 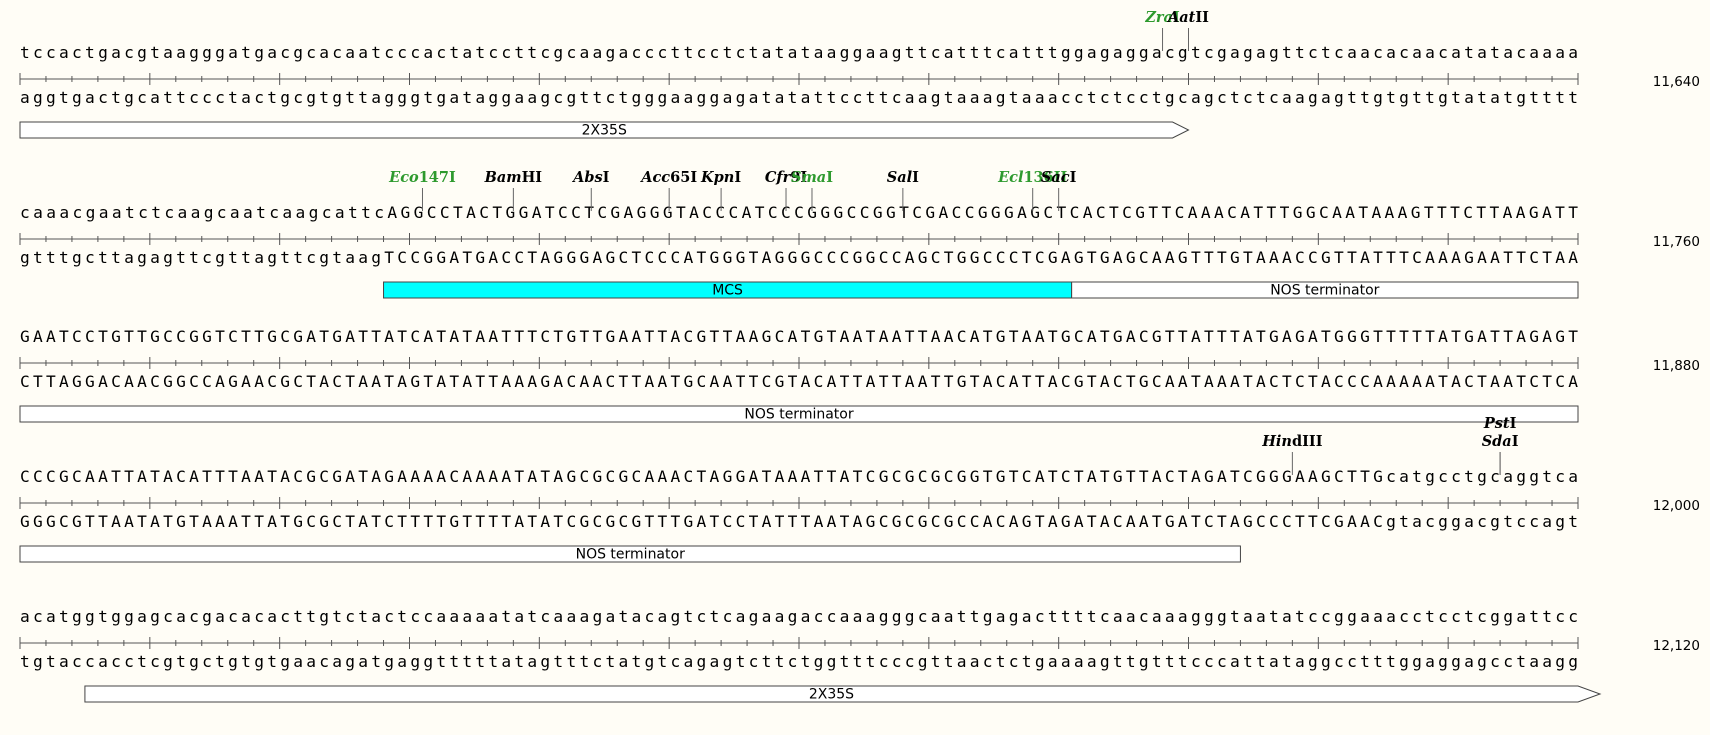 I want to click on position-number: 12,000, so click(x=1676, y=506).